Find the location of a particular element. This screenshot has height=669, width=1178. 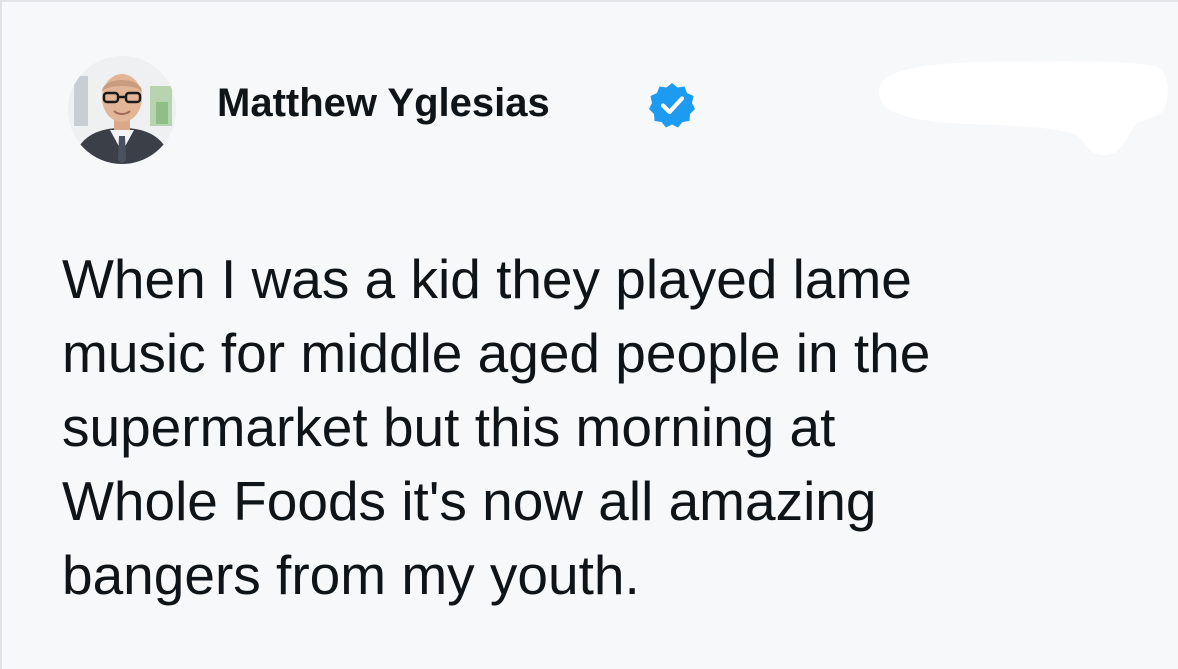

left-edge-divider is located at coordinates (1, 334).